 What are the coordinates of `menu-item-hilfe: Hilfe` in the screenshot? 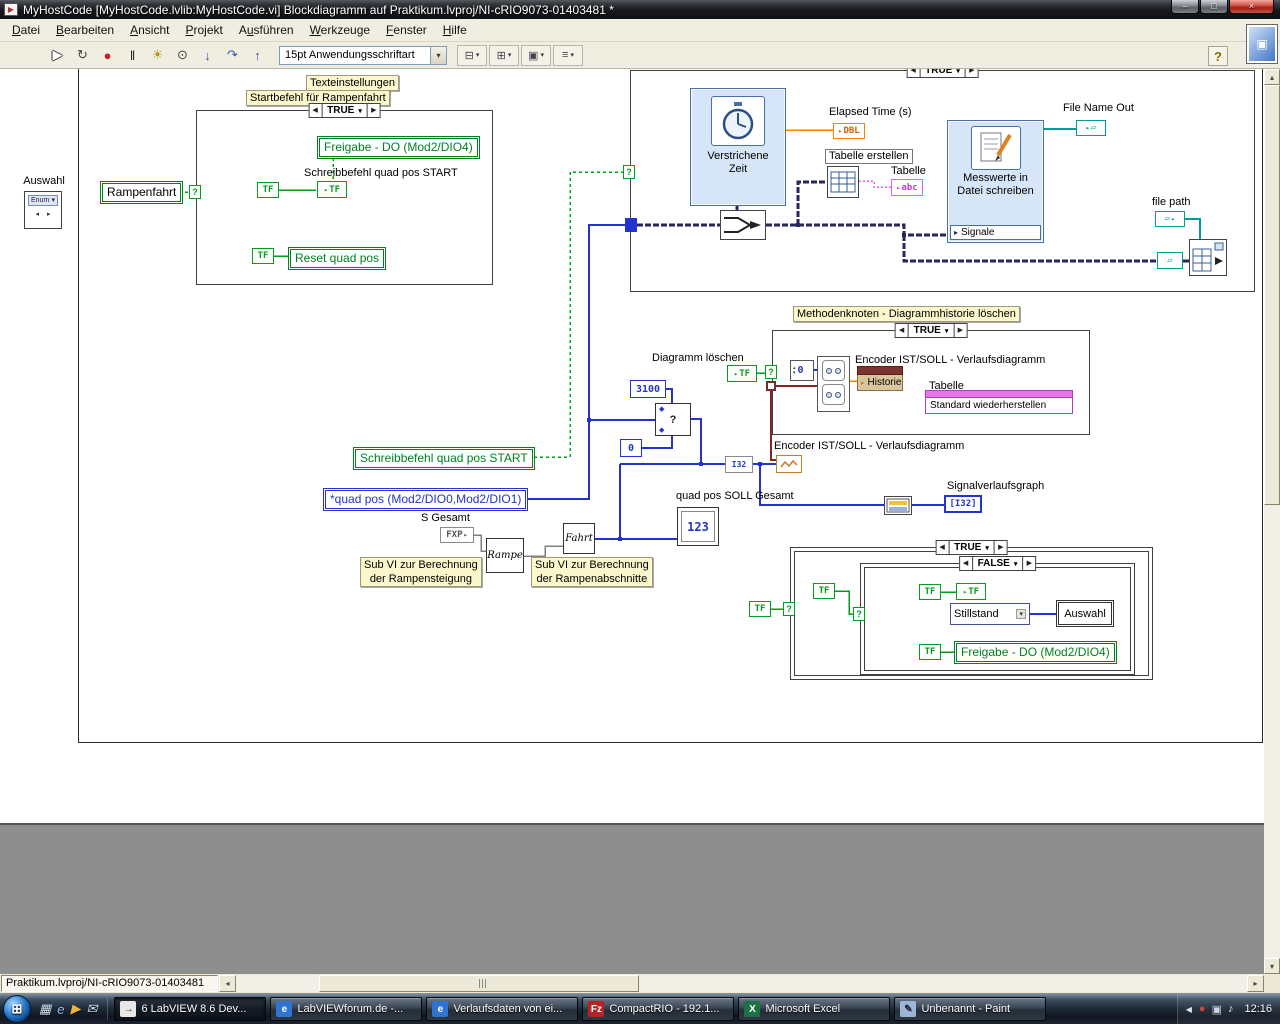 It's located at (455, 30).